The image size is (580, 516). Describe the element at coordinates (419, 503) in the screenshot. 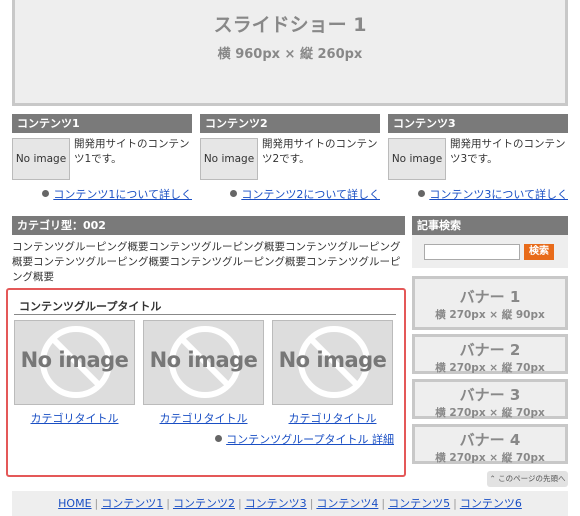

I see `footer-link-contents5: コンテンツ5` at that location.